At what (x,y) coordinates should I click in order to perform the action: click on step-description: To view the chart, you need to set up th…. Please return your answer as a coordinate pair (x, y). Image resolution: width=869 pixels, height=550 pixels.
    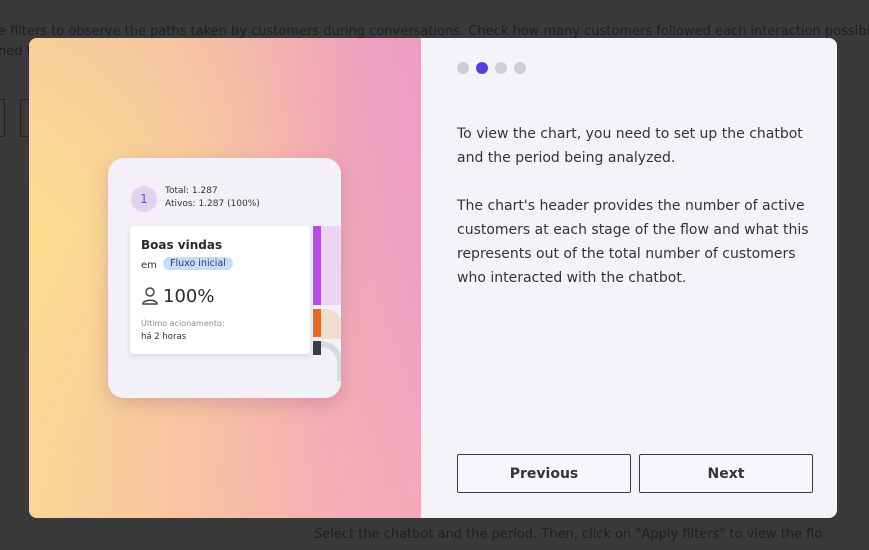
    Looking at the image, I should click on (637, 218).